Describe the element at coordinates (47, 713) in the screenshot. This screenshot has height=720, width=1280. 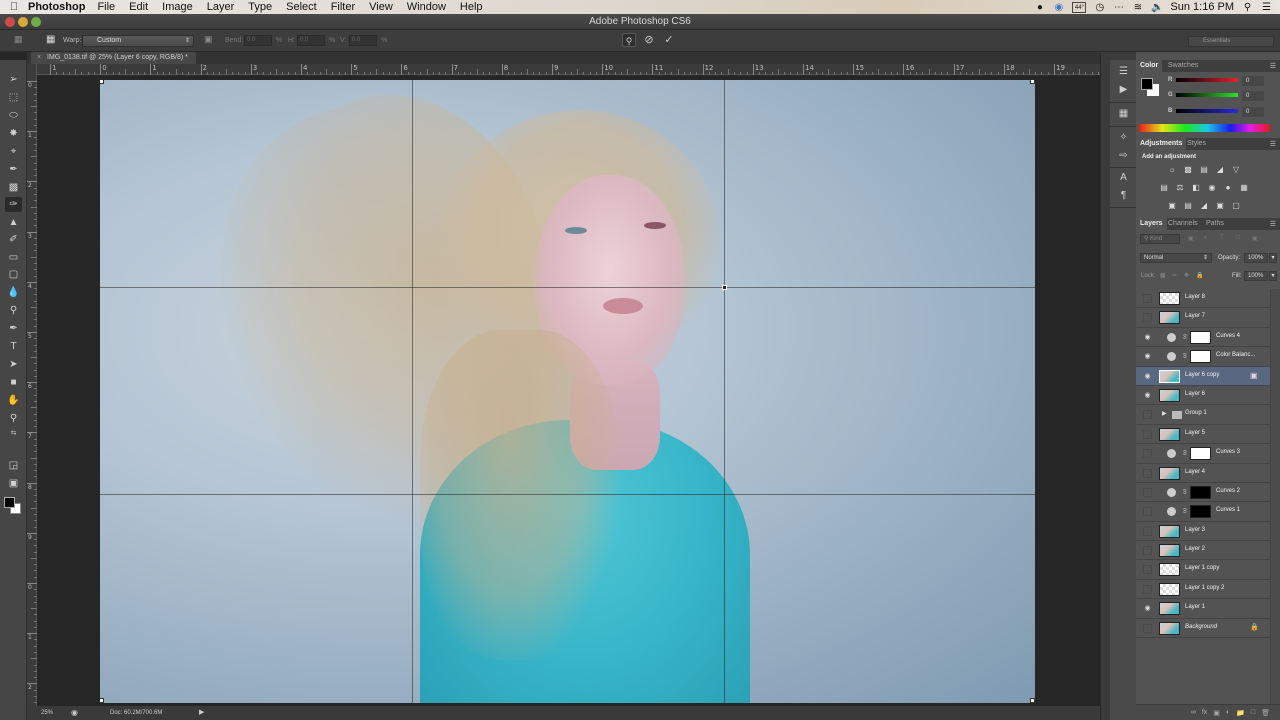
I see `zoom-level: 25%` at that location.